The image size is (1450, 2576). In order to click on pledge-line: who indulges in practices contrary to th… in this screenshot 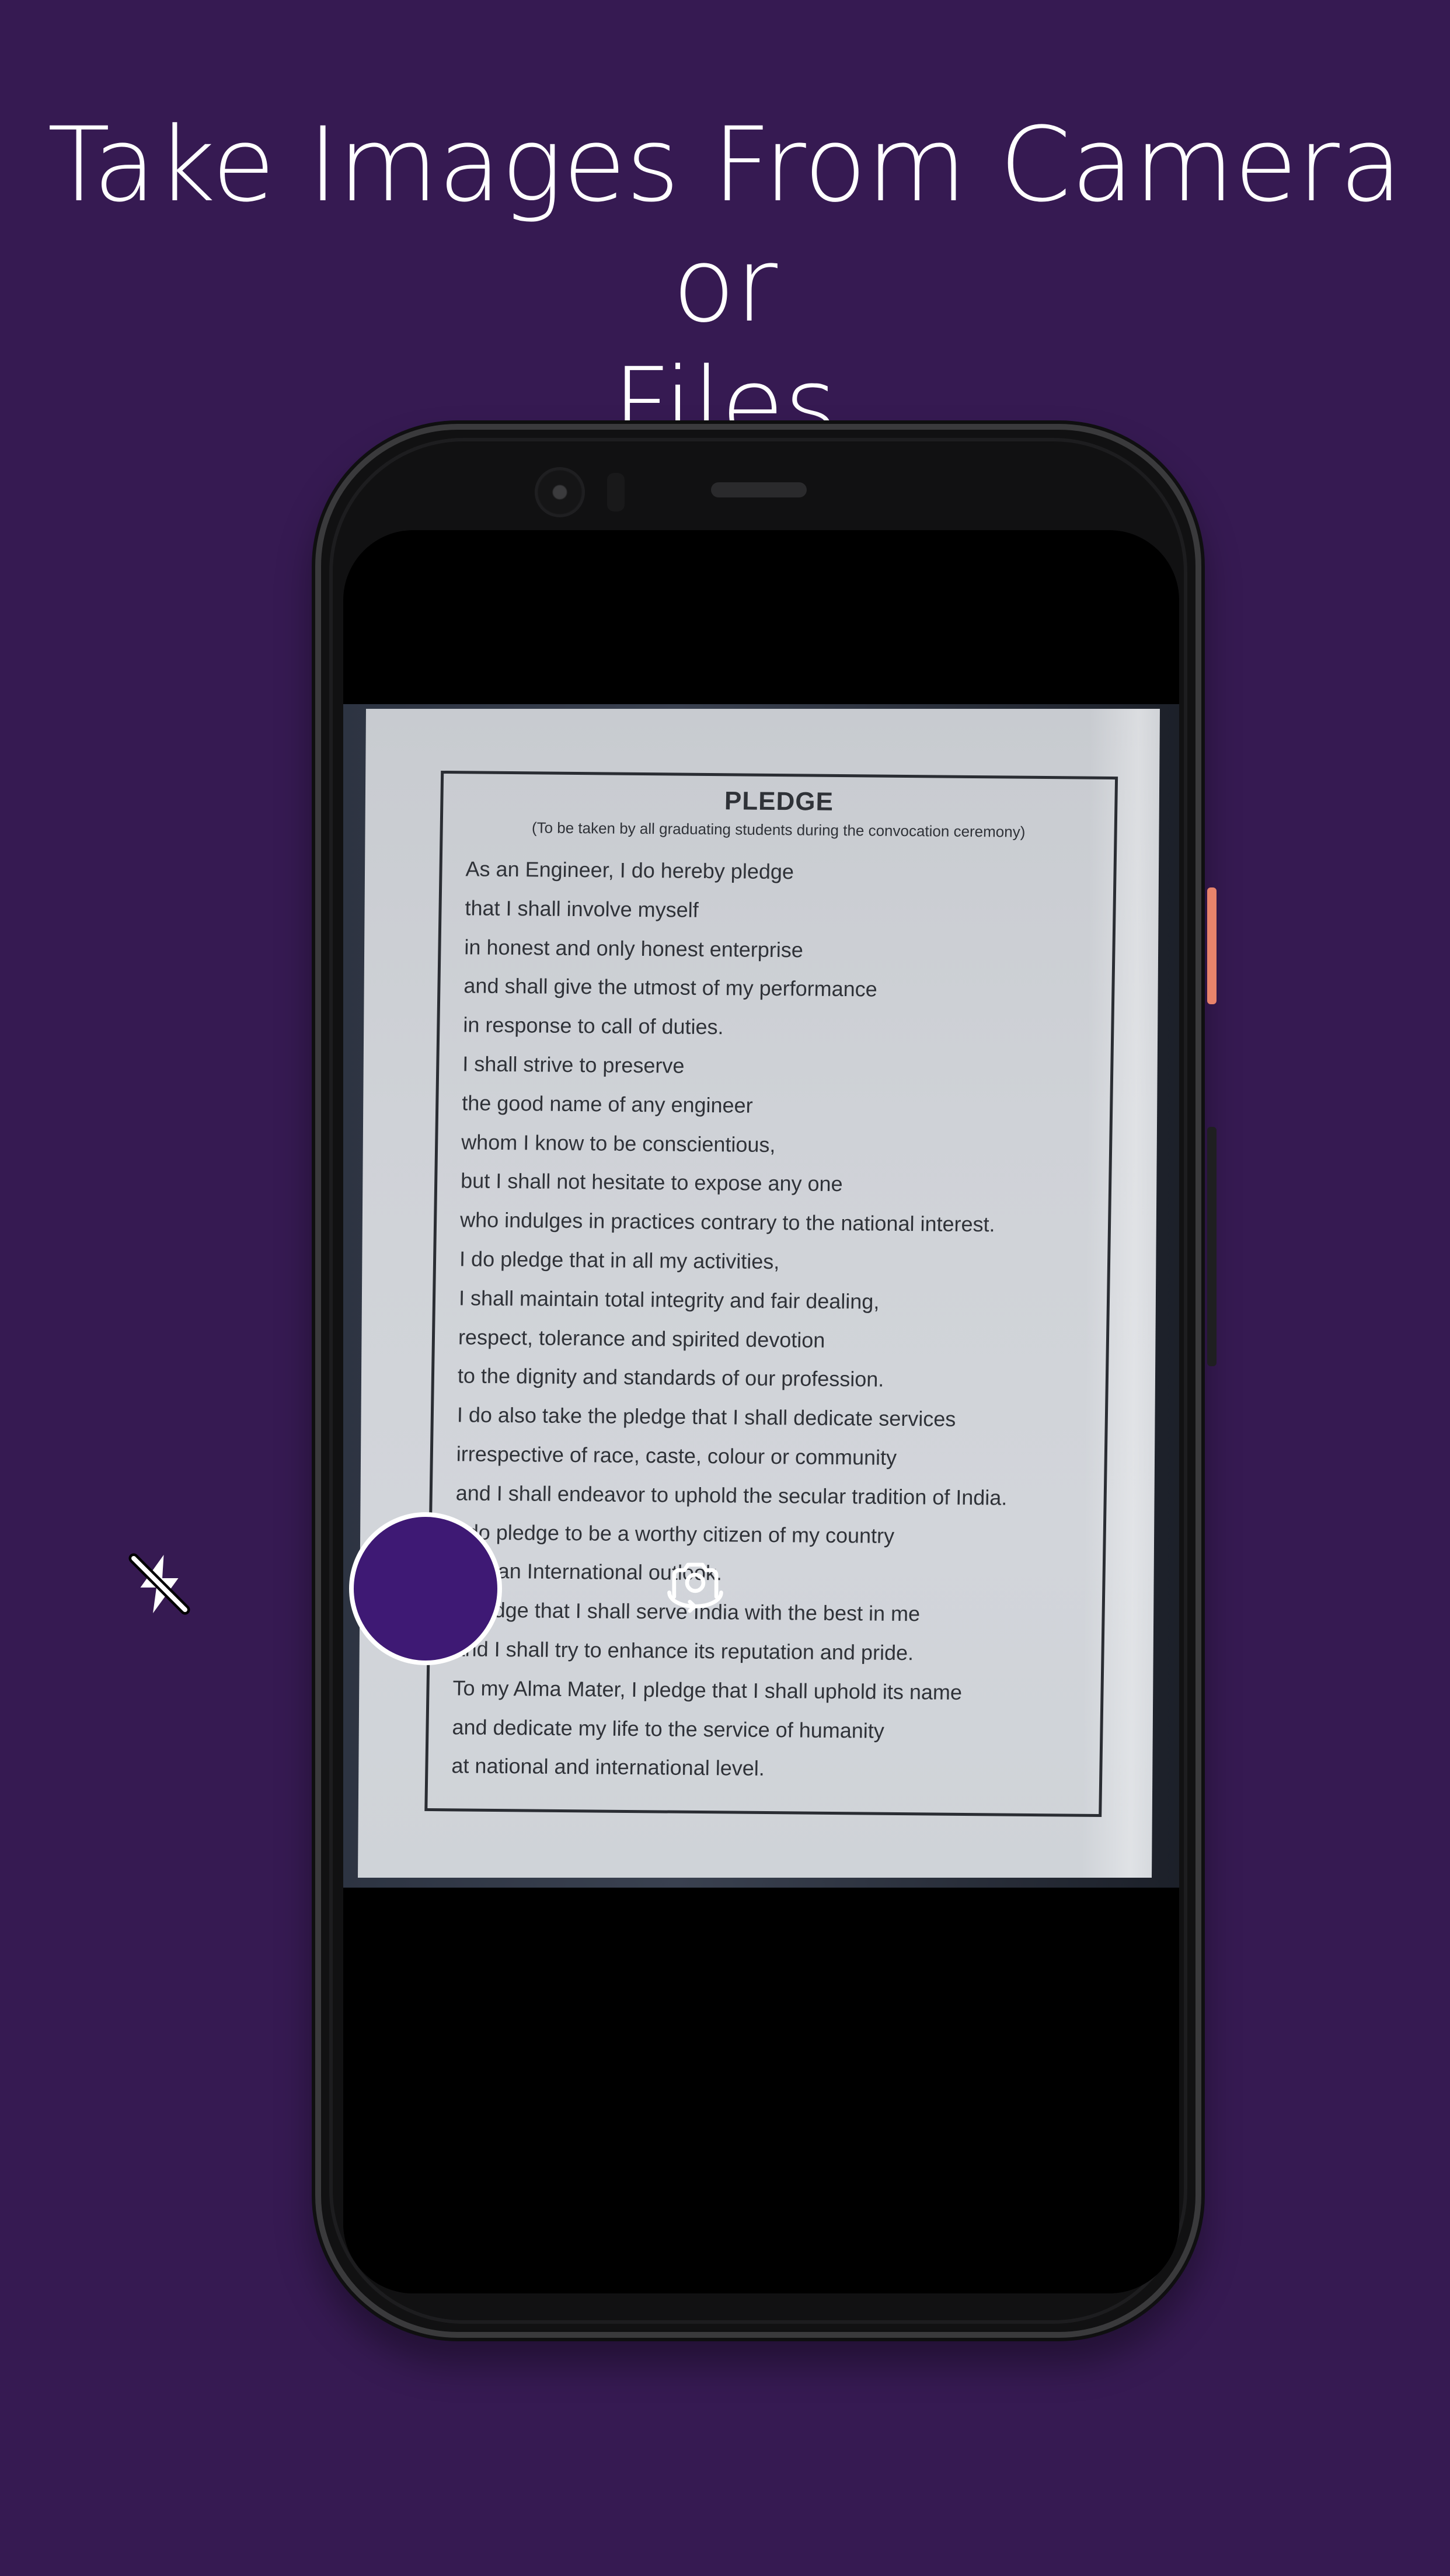, I will do `click(727, 1222)`.